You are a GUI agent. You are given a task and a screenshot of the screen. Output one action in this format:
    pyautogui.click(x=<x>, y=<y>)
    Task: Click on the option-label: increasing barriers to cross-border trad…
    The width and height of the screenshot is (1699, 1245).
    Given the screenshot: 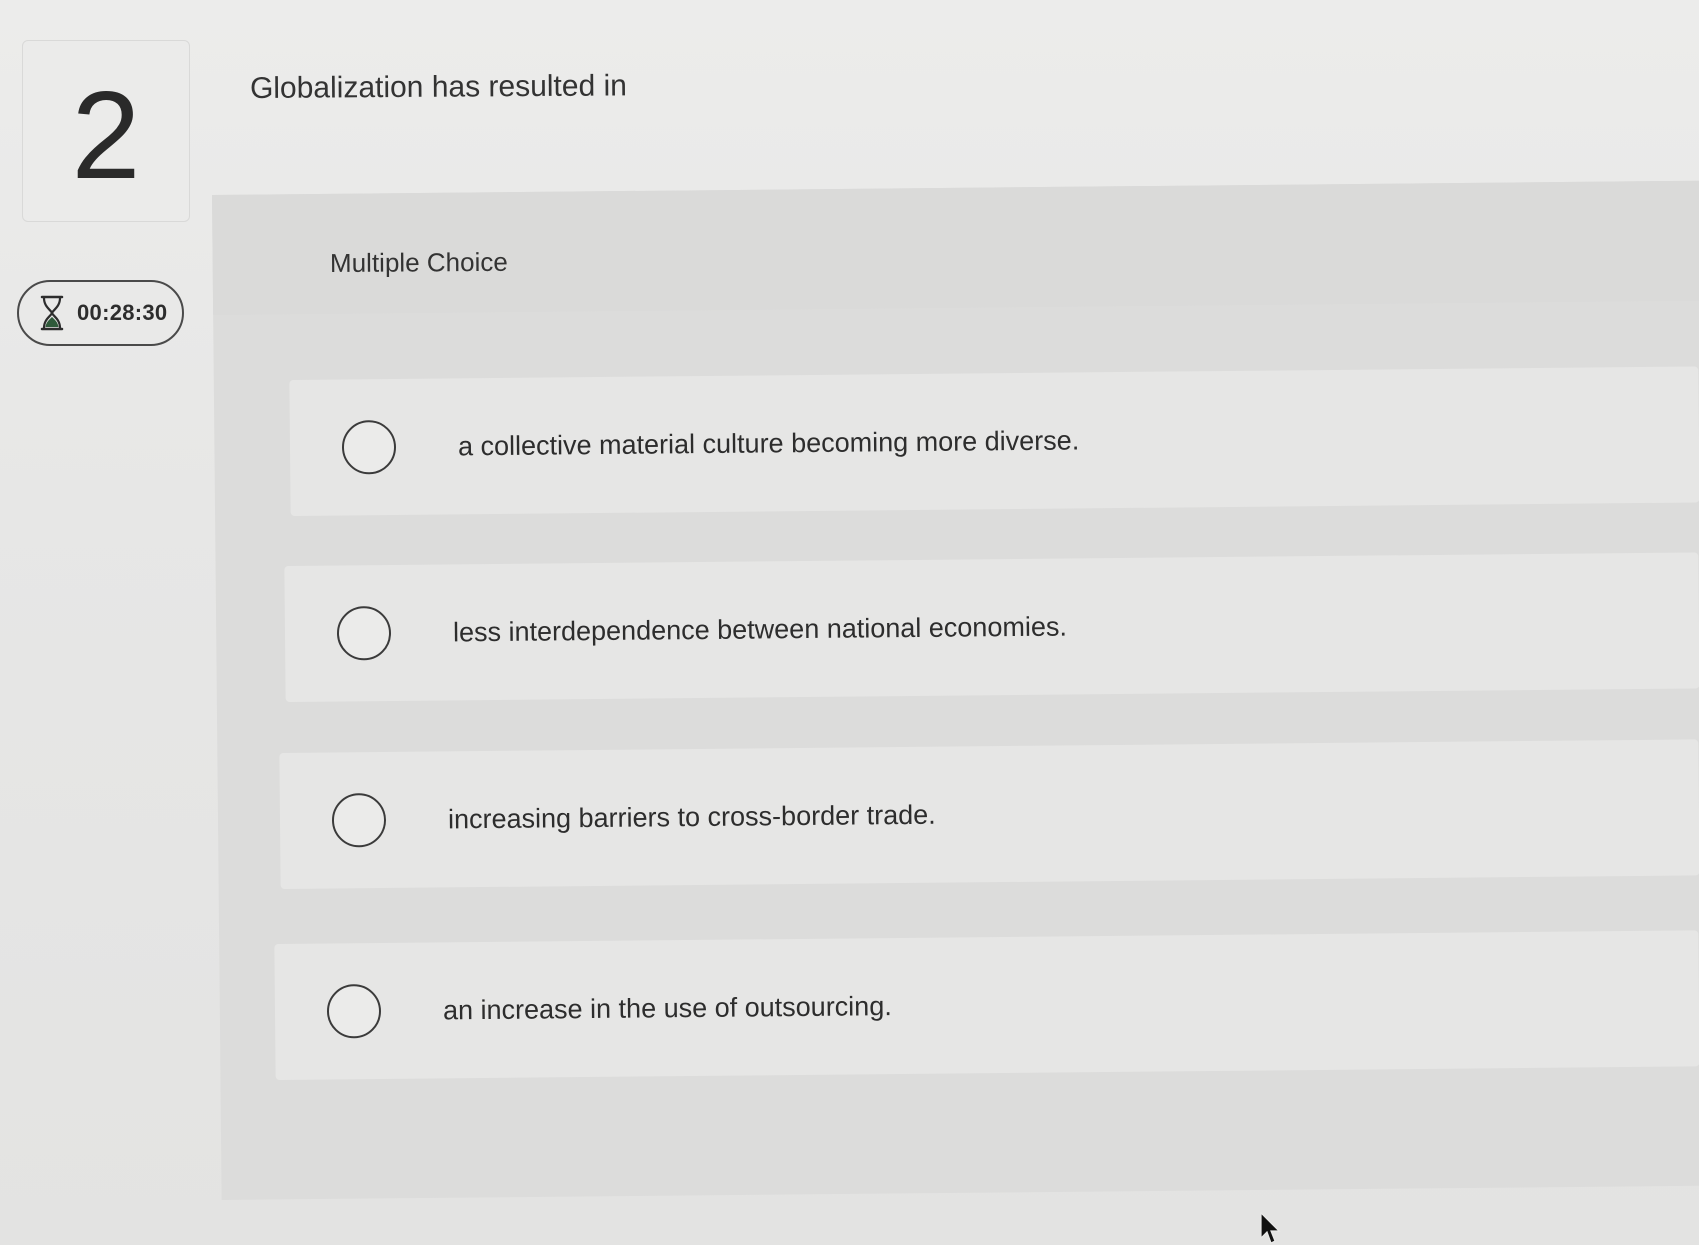 What is the action you would take?
    pyautogui.click(x=692, y=817)
    